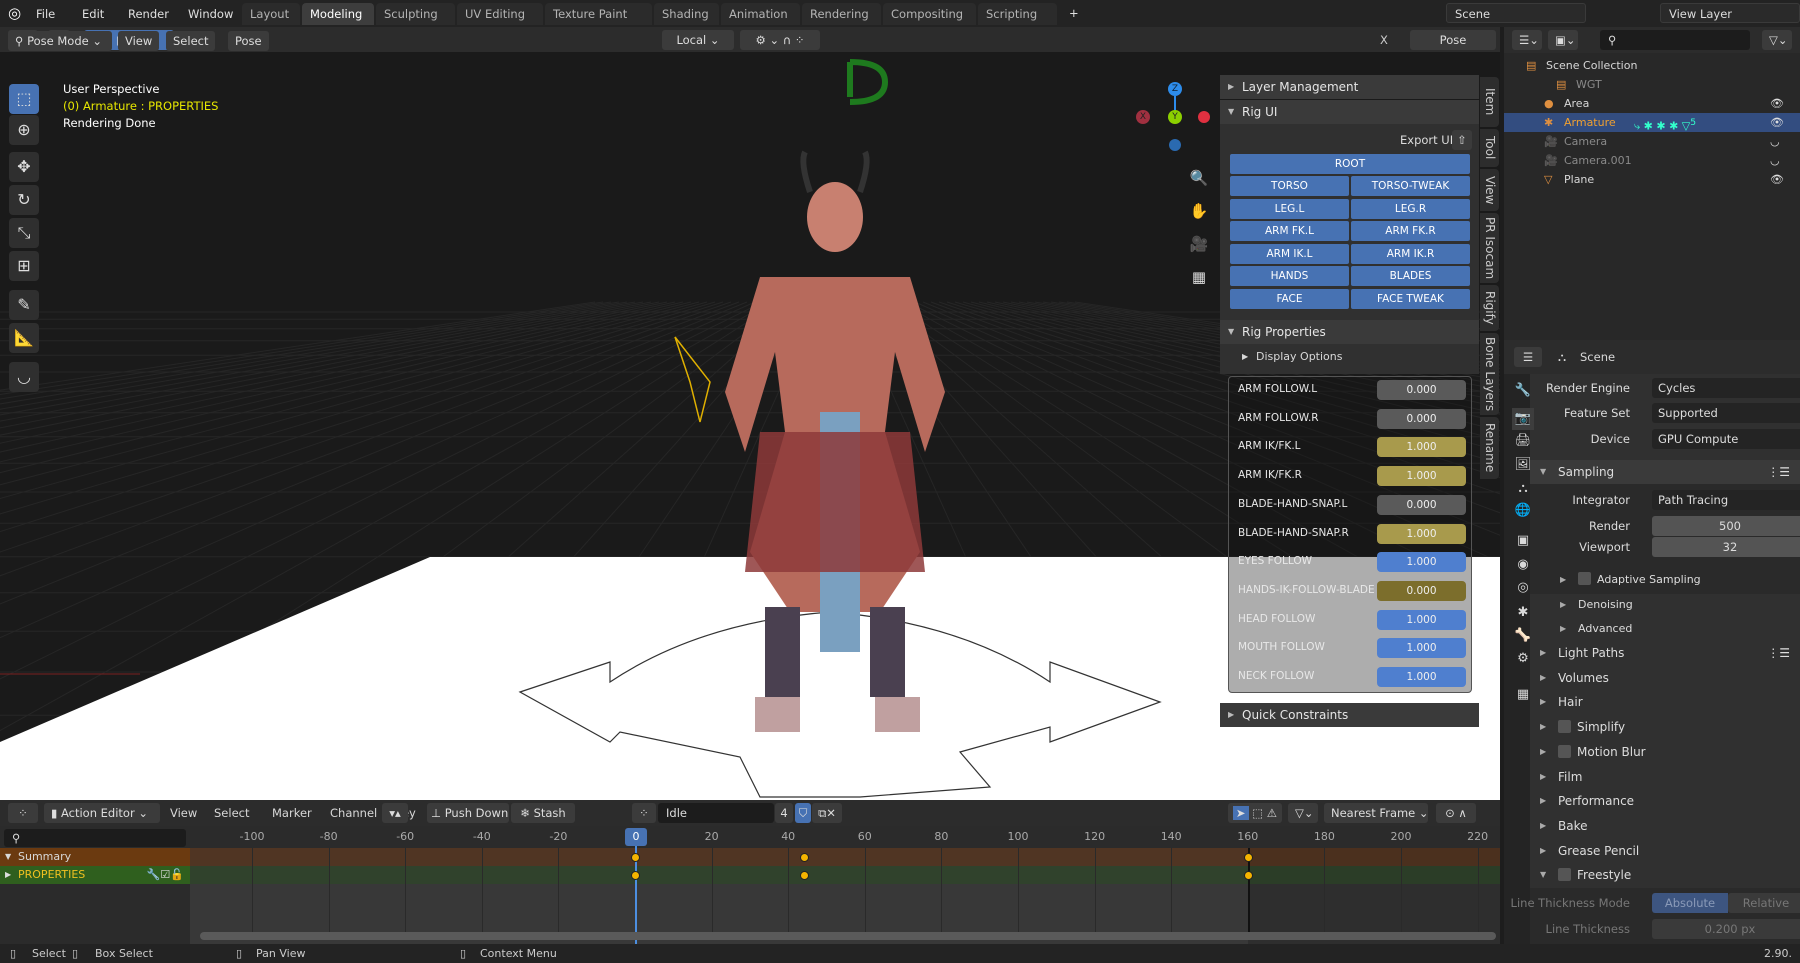 The width and height of the screenshot is (1800, 963). I want to click on menu-marker: Marker, so click(292, 813).